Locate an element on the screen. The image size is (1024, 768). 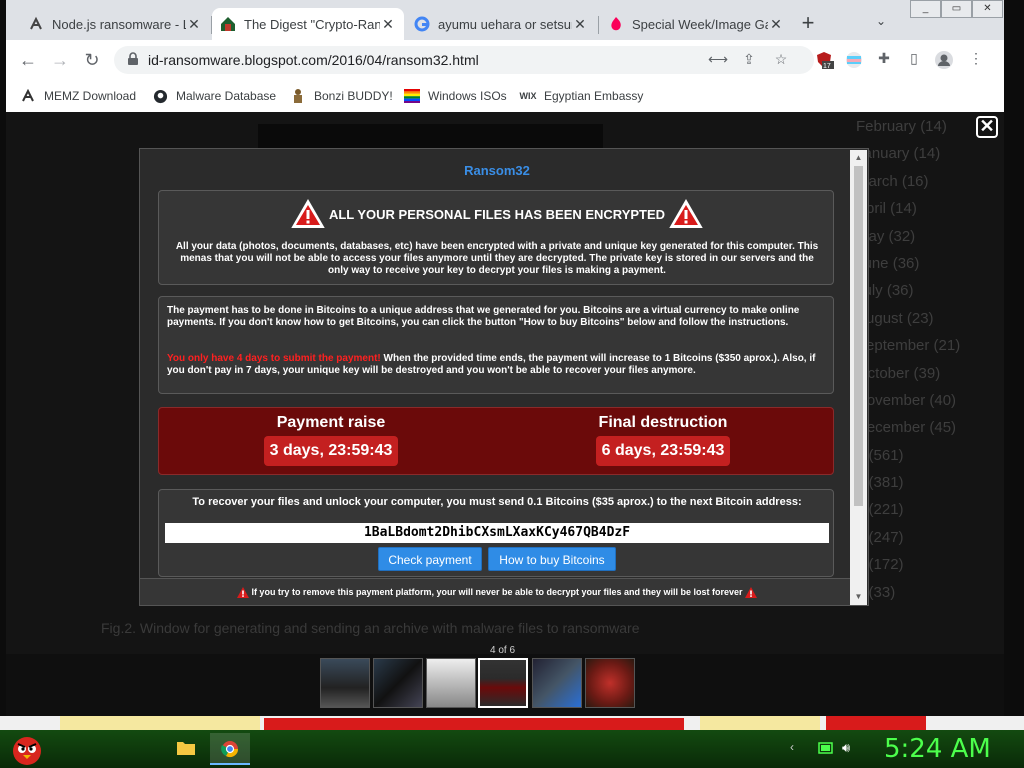
tab-special-week: Special Week/Image Gall ✕ is located at coordinates (696, 24).